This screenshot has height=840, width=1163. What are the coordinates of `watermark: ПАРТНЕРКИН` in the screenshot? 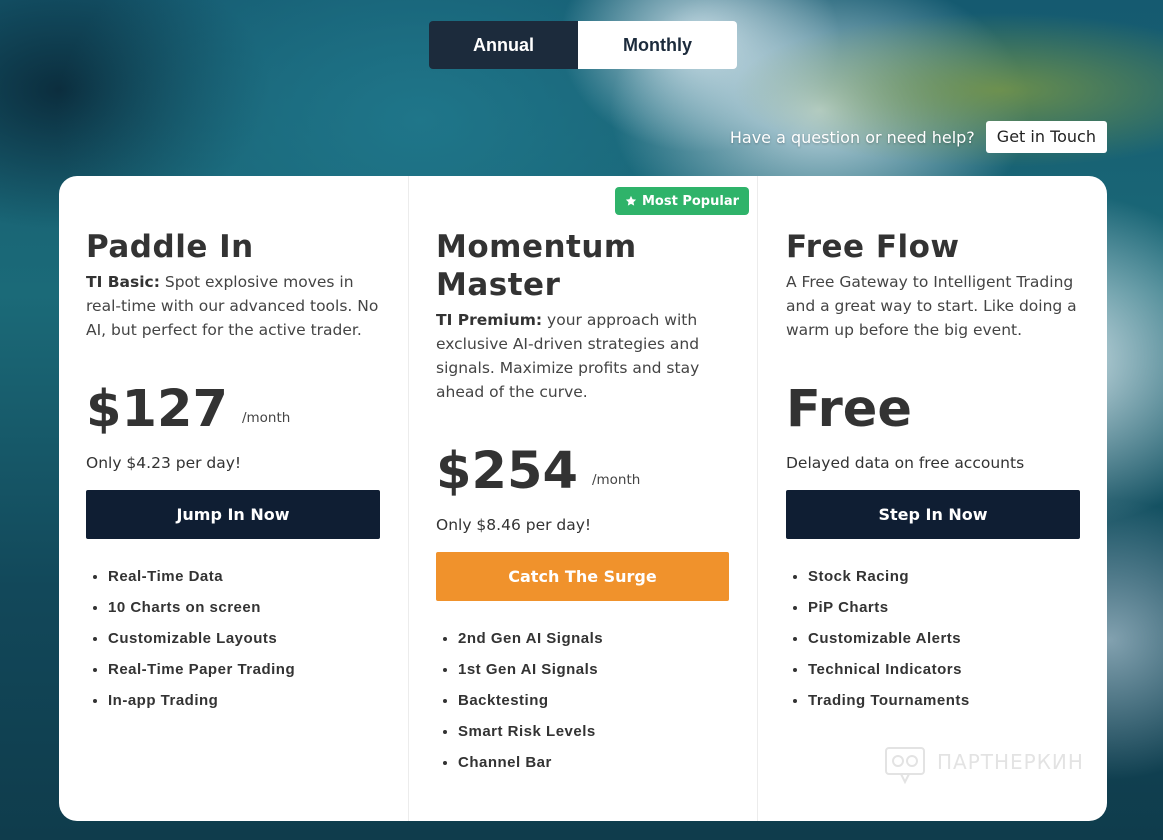 It's located at (983, 762).